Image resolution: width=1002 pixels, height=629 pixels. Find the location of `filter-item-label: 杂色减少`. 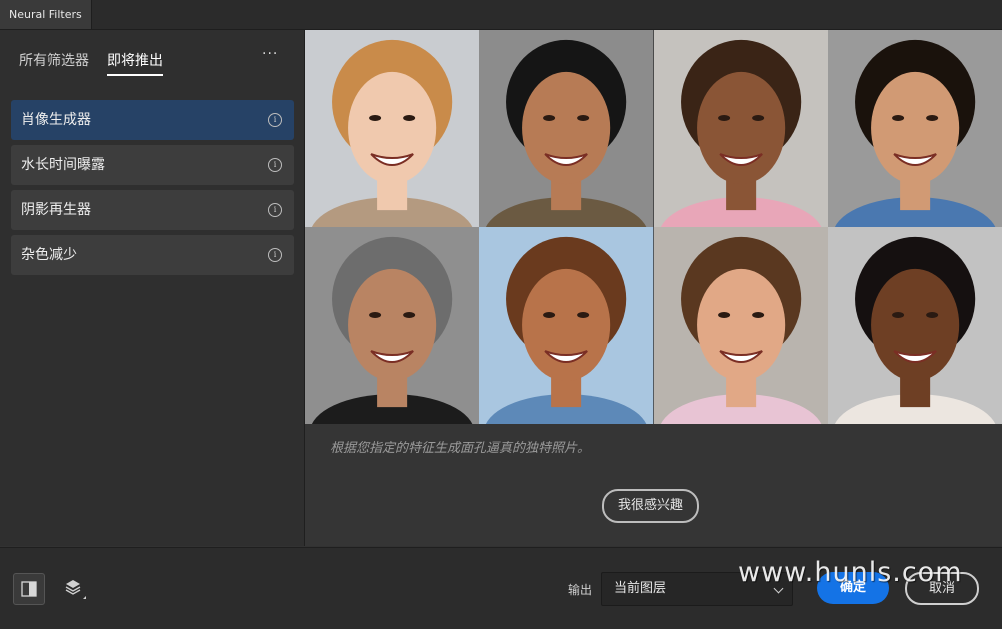

filter-item-label: 杂色减少 is located at coordinates (49, 255).